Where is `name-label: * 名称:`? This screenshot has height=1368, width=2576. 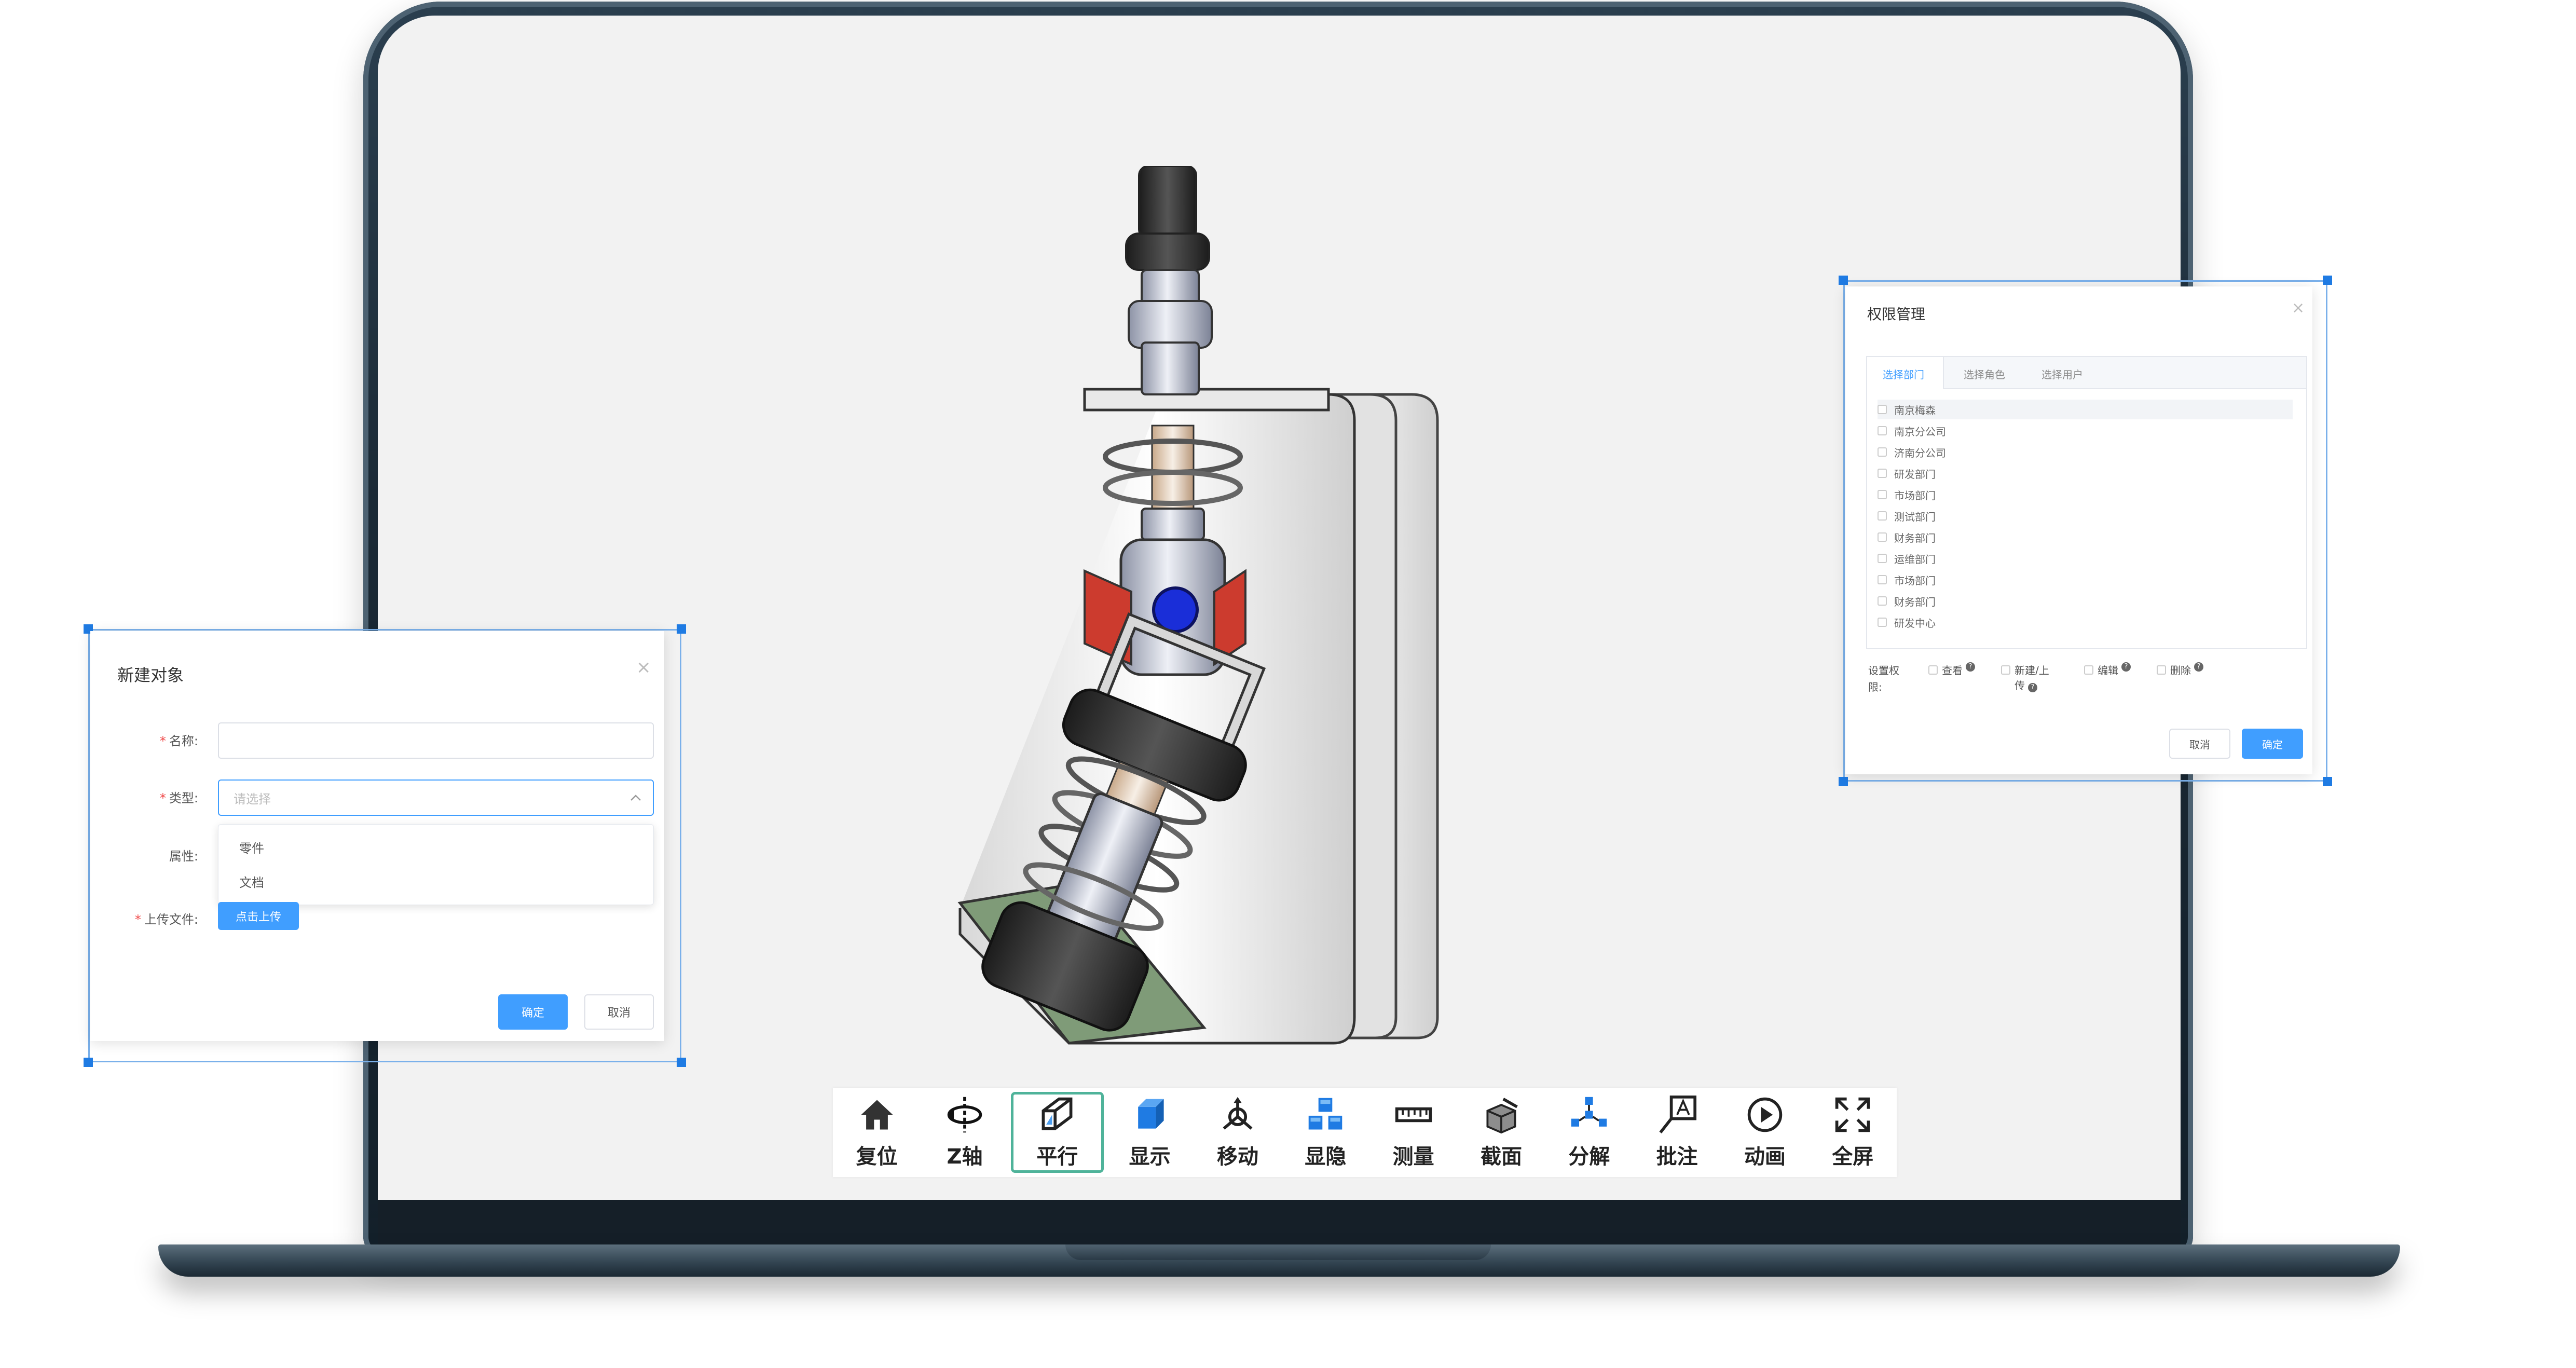
name-label: * 名称: is located at coordinates (178, 741).